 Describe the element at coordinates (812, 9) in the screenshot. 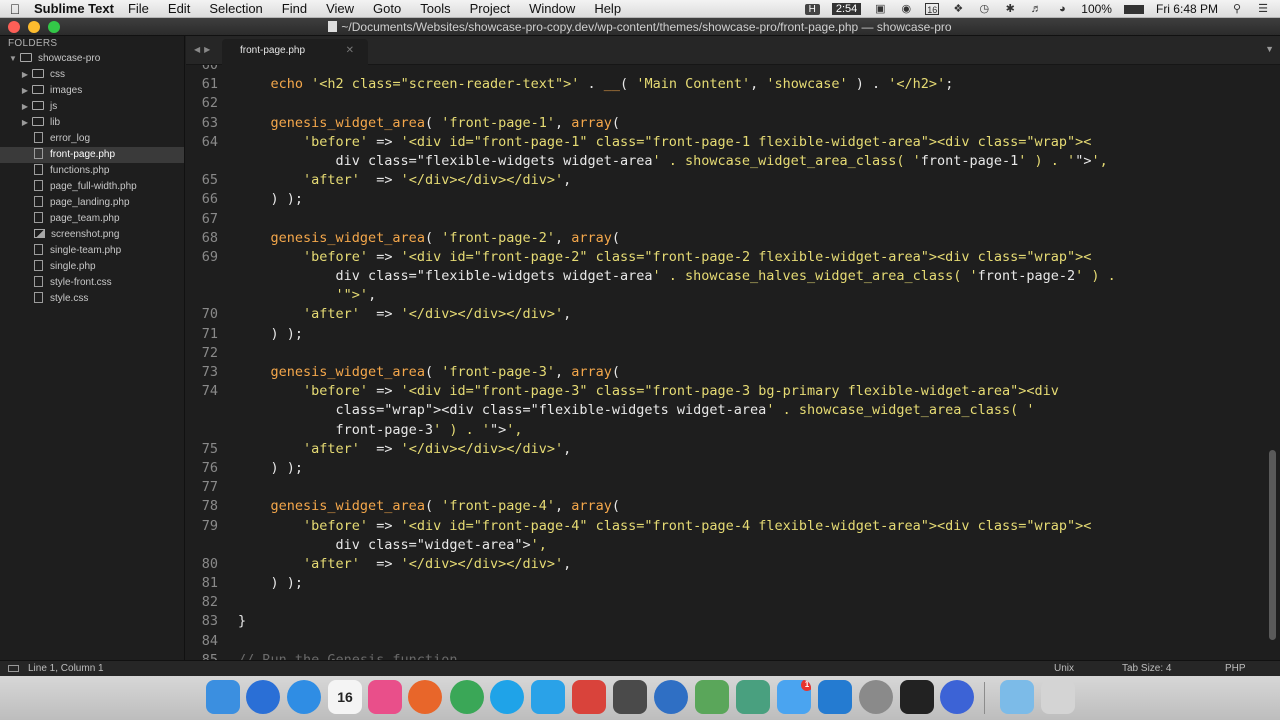

I see `h-indicator: H` at that location.